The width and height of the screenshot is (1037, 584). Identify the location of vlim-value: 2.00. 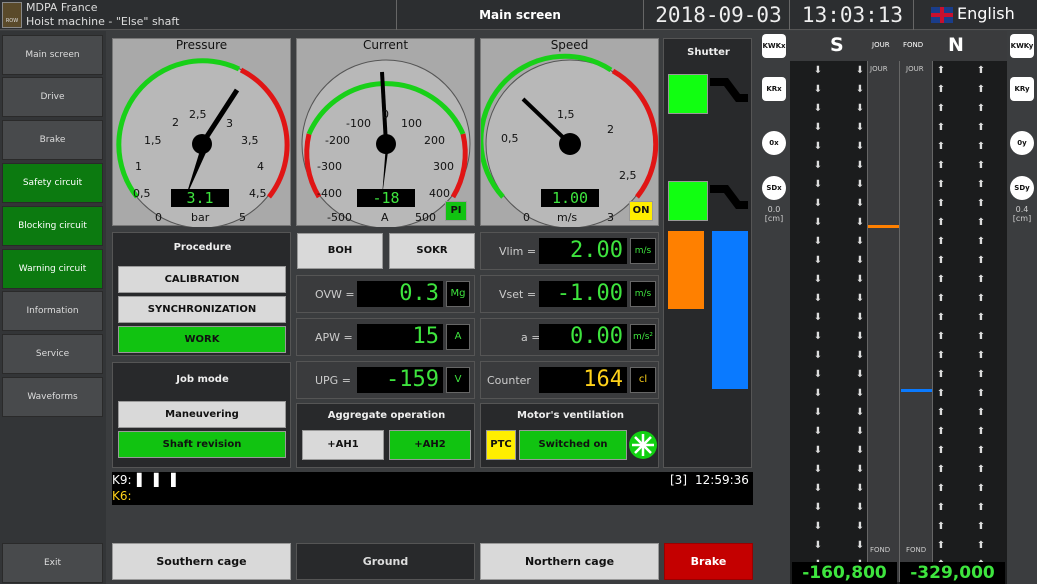
(583, 251).